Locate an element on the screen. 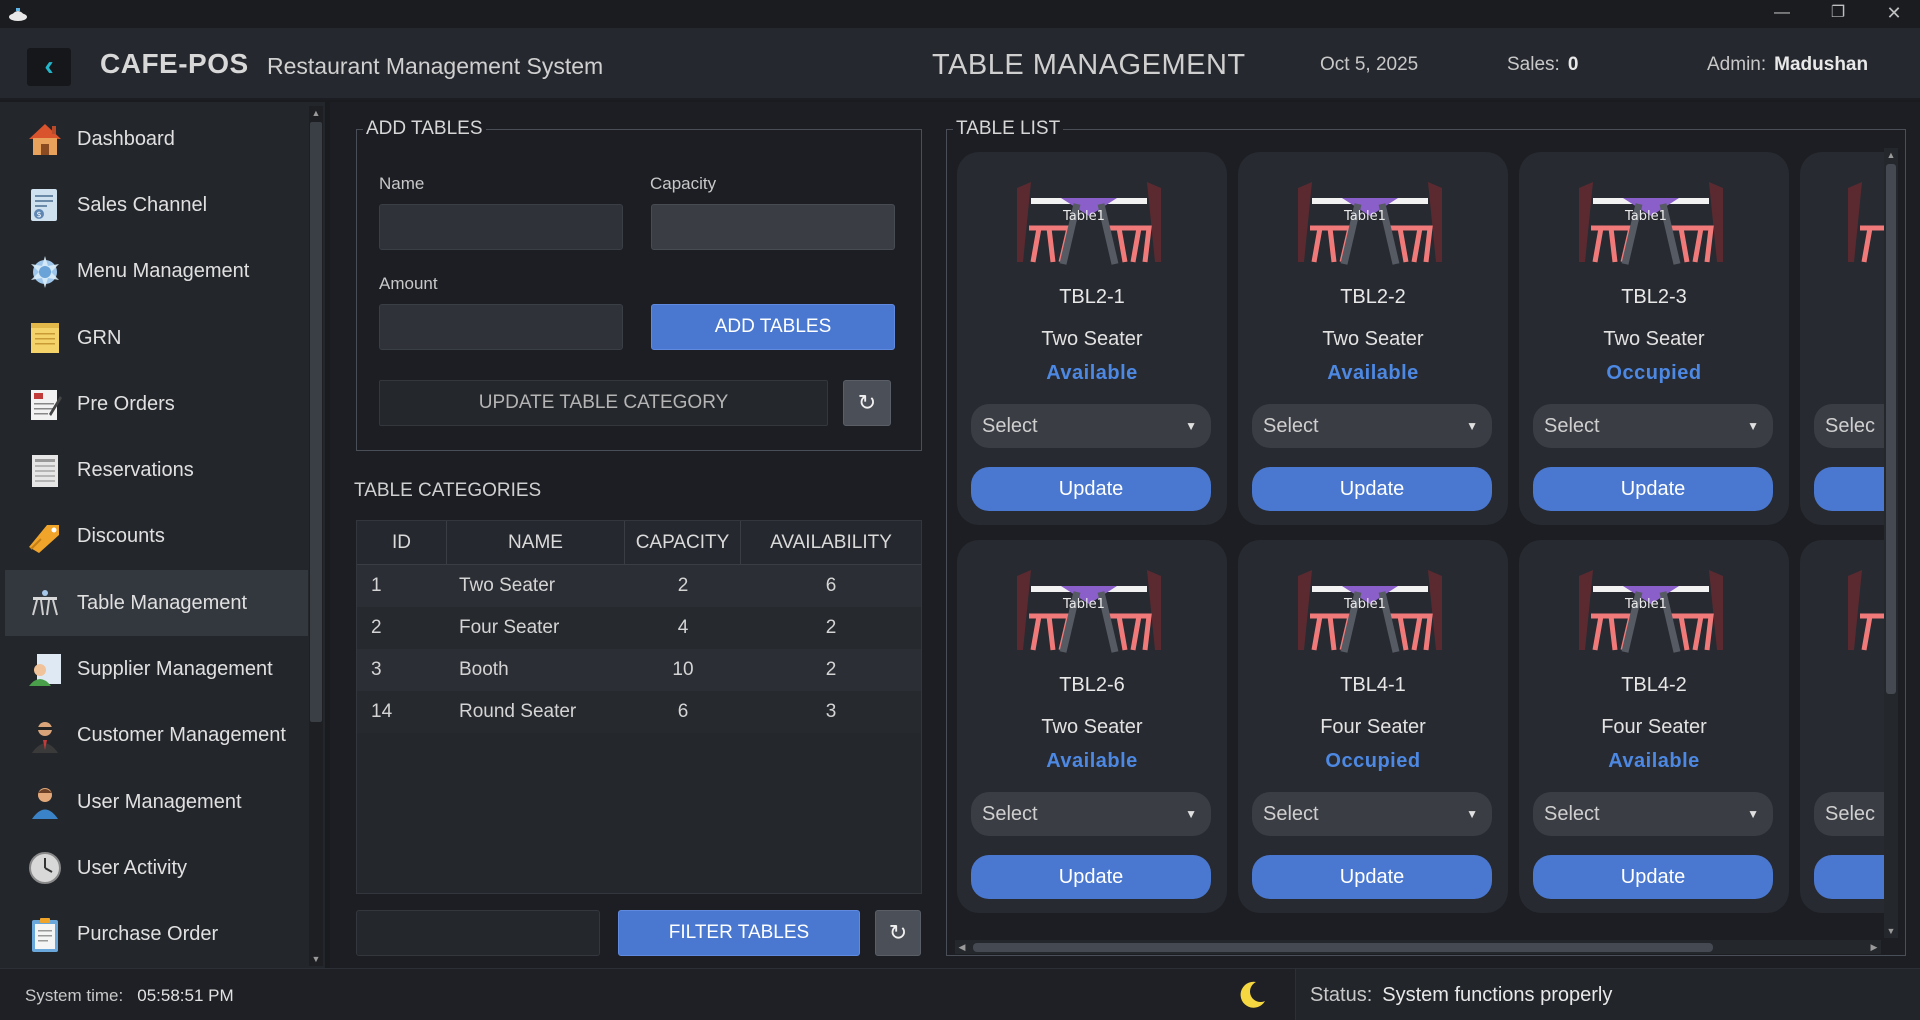  add-tables-button: ADD TABLES is located at coordinates (773, 327).